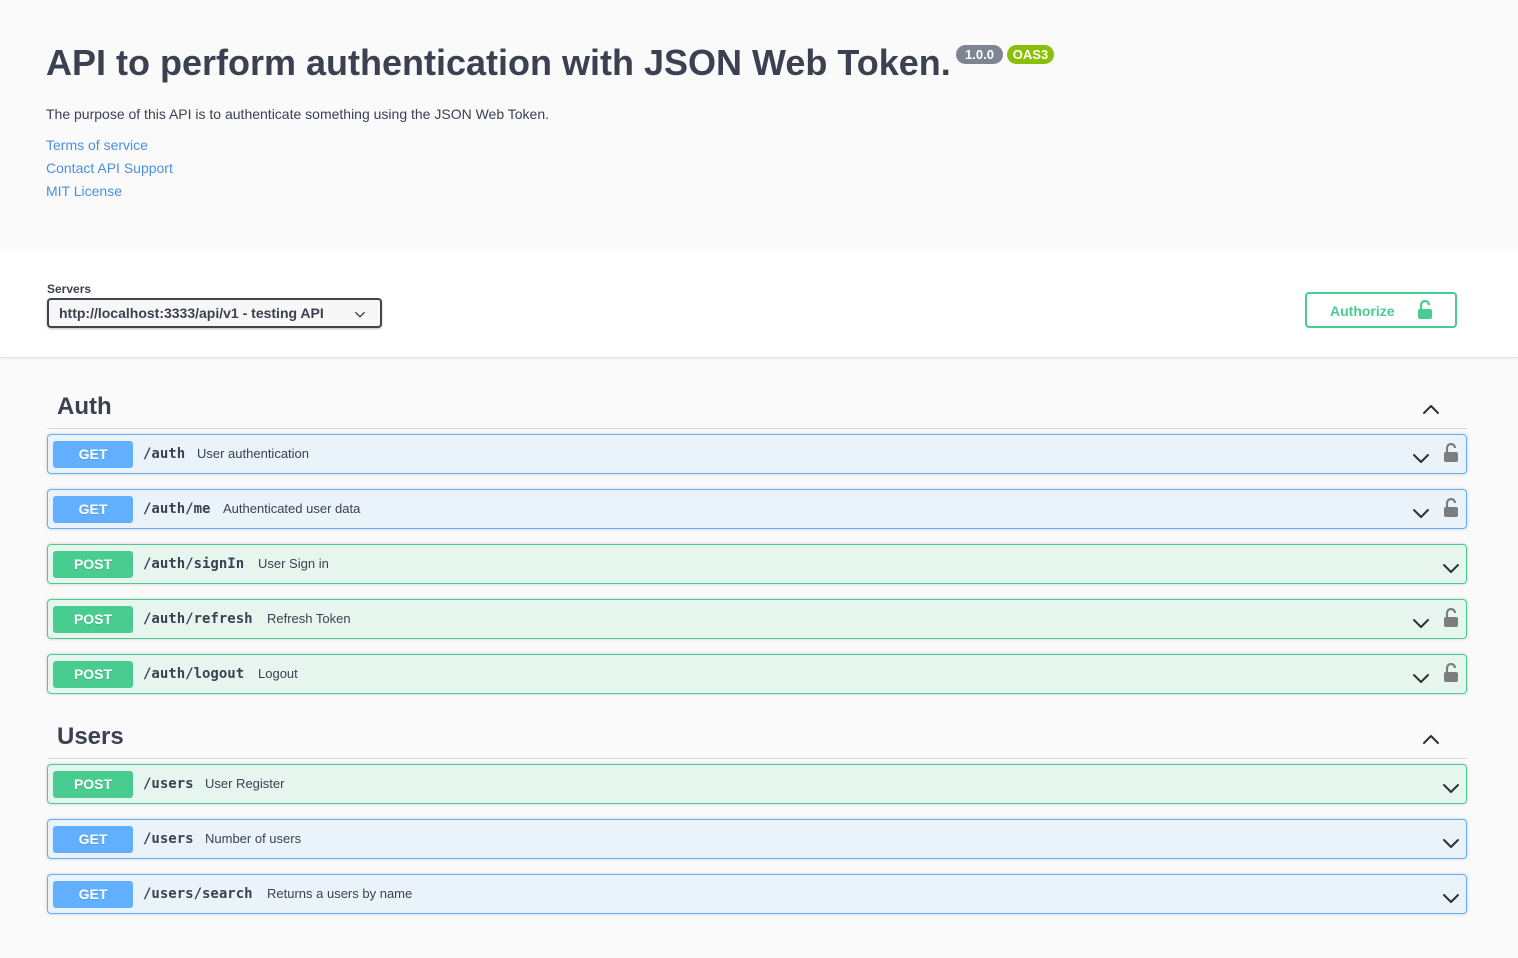 The height and width of the screenshot is (958, 1518). What do you see at coordinates (293, 563) in the screenshot?
I see `operation-summary: User Sign in` at bounding box center [293, 563].